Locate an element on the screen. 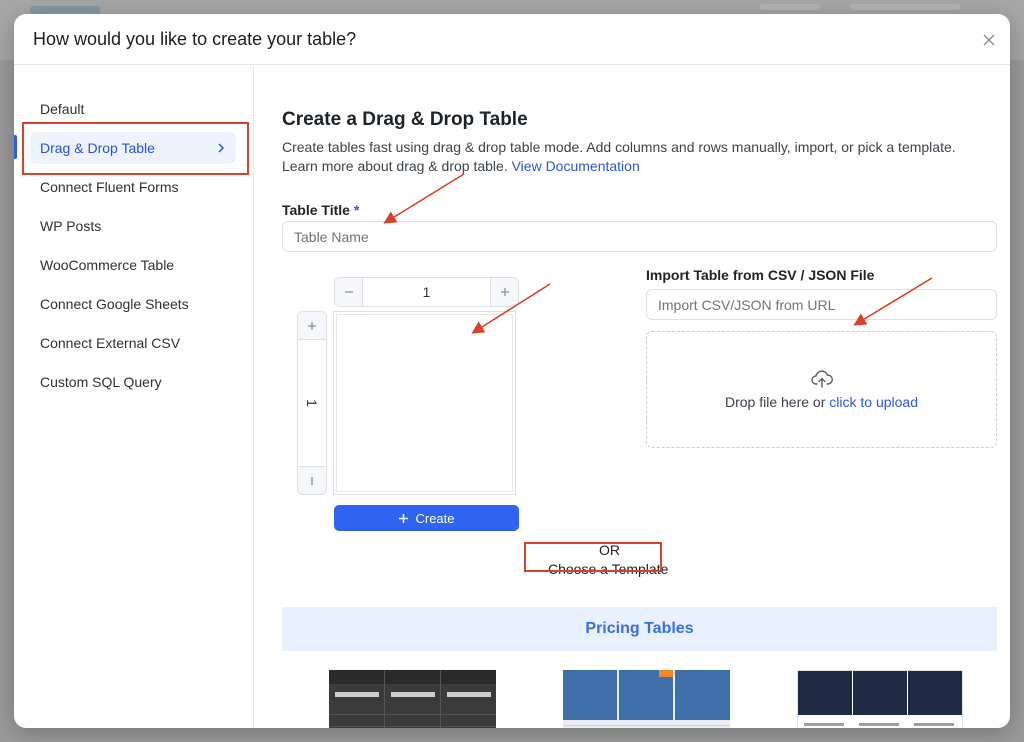 This screenshot has width=1024, height=742. pricing-template-dark is located at coordinates (412, 699).